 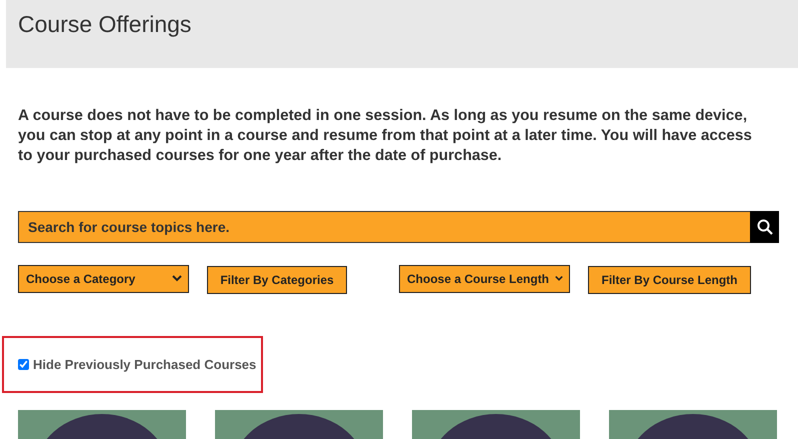 I want to click on search-field: Search for course topics here., so click(x=384, y=227).